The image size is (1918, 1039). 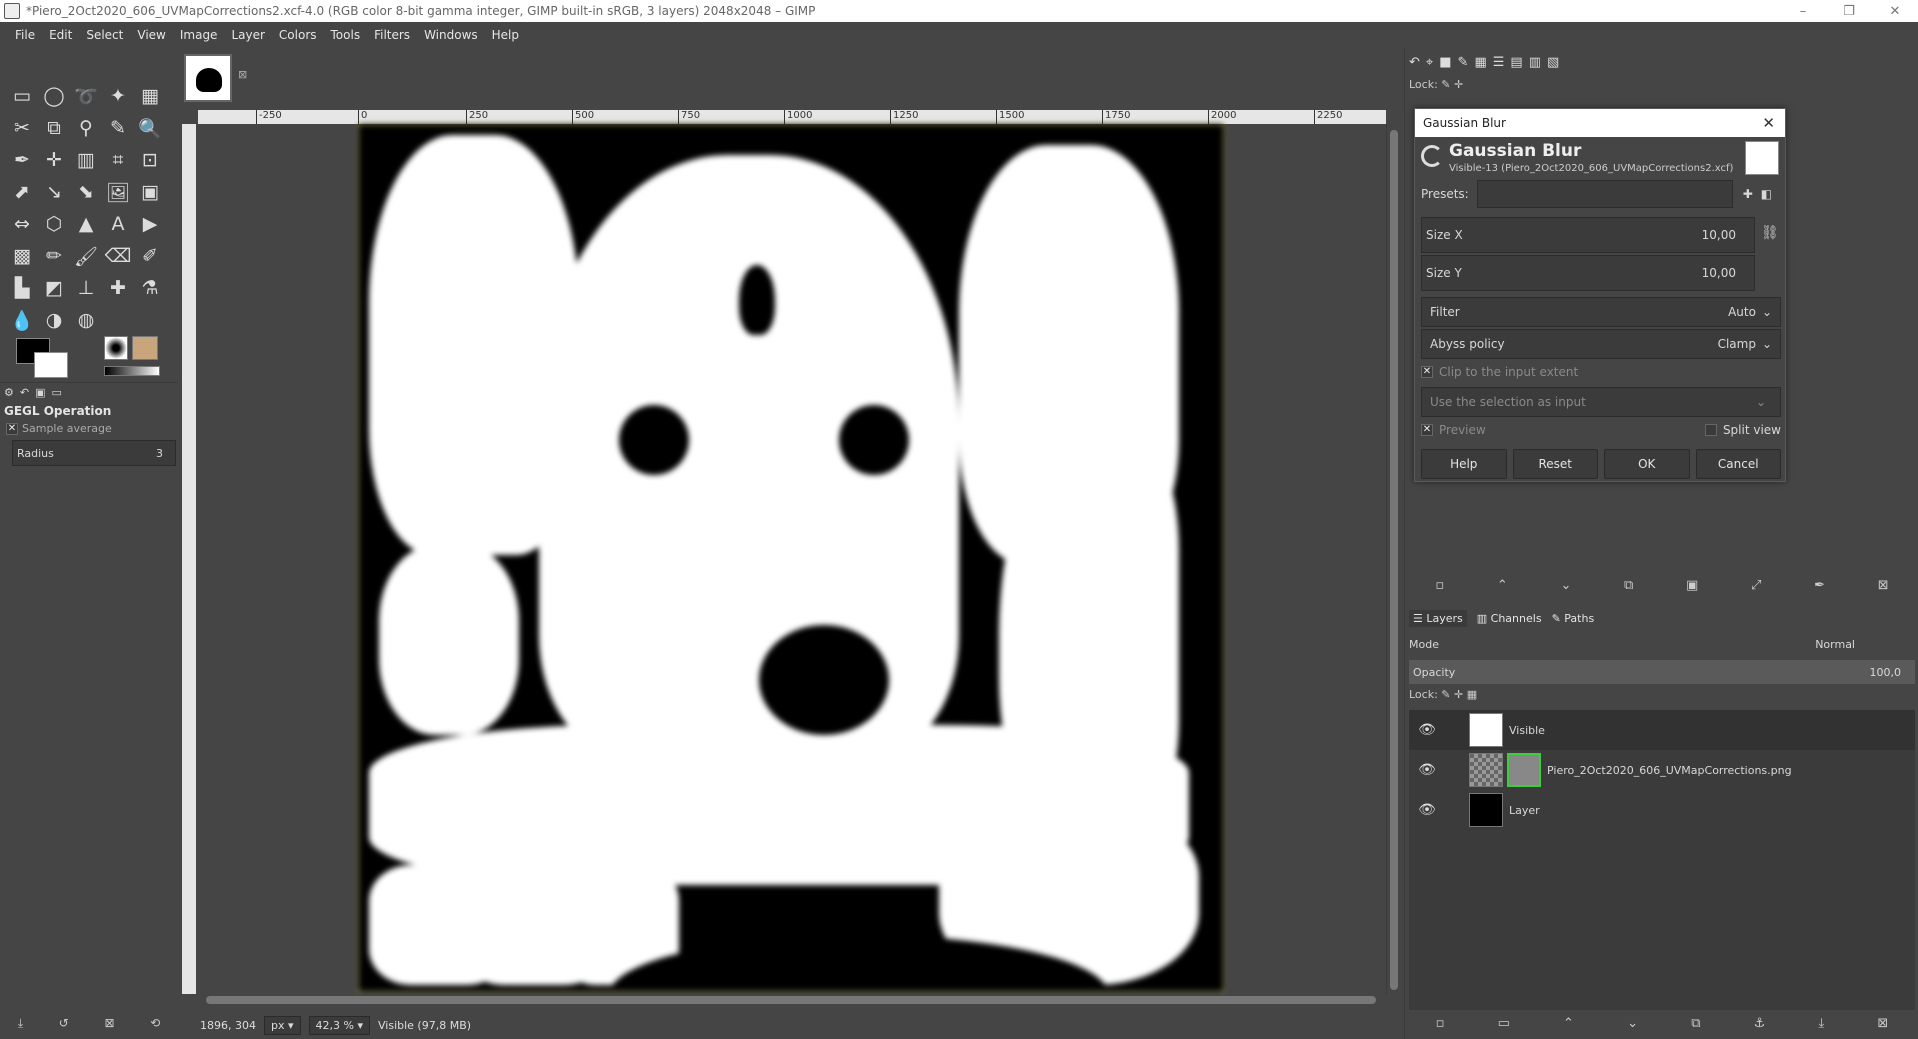 What do you see at coordinates (1695, 1023) in the screenshot?
I see `duplicate-layer-icon: ⧉` at bounding box center [1695, 1023].